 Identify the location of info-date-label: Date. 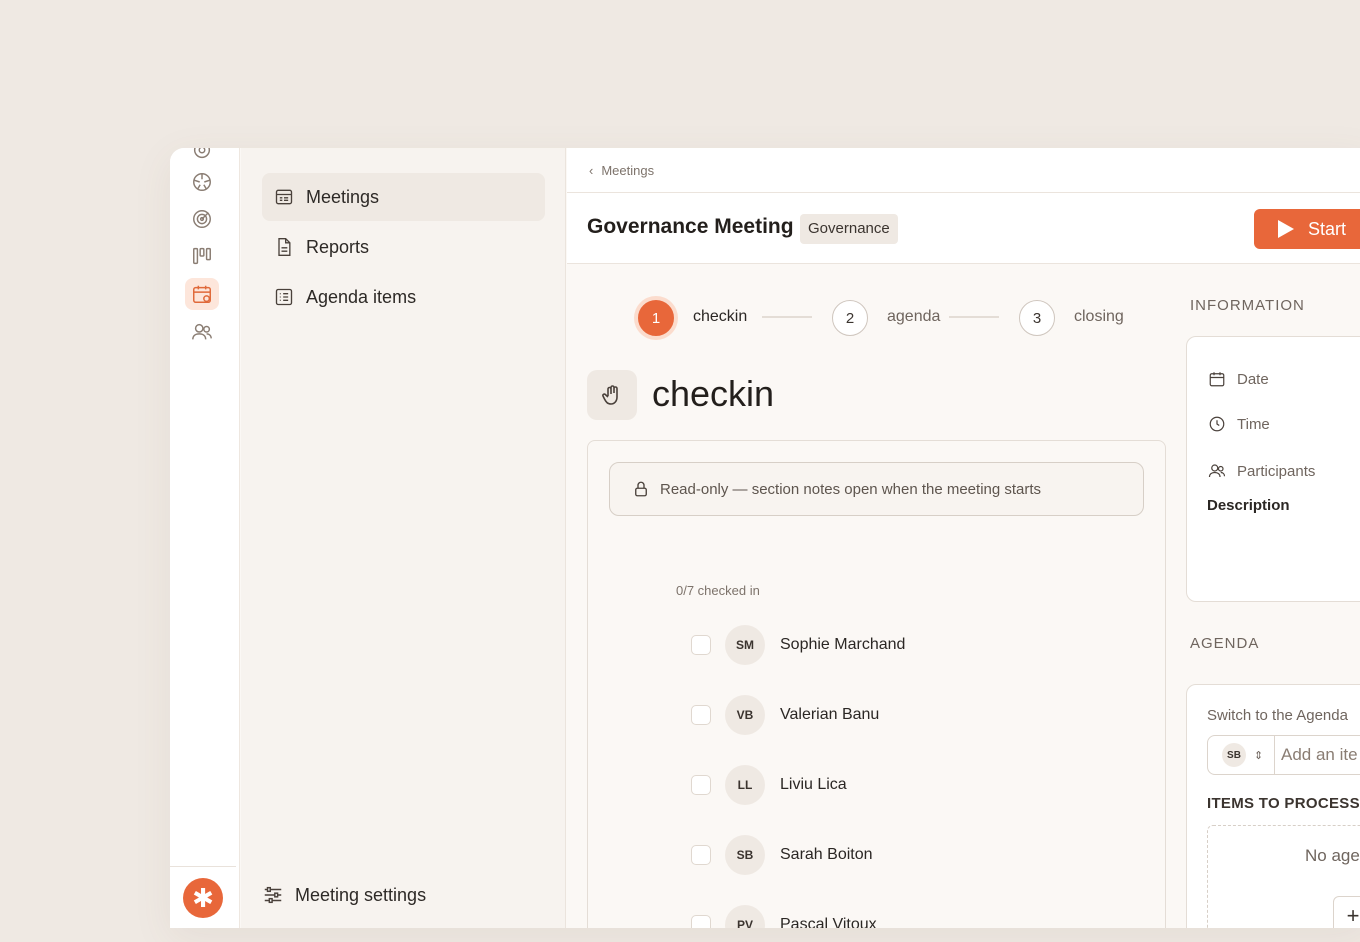
(1253, 379).